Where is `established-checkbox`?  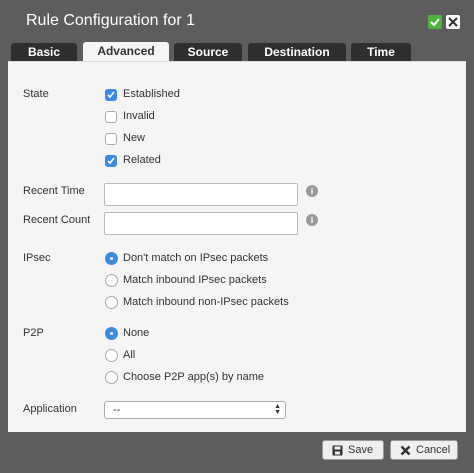 established-checkbox is located at coordinates (111, 95).